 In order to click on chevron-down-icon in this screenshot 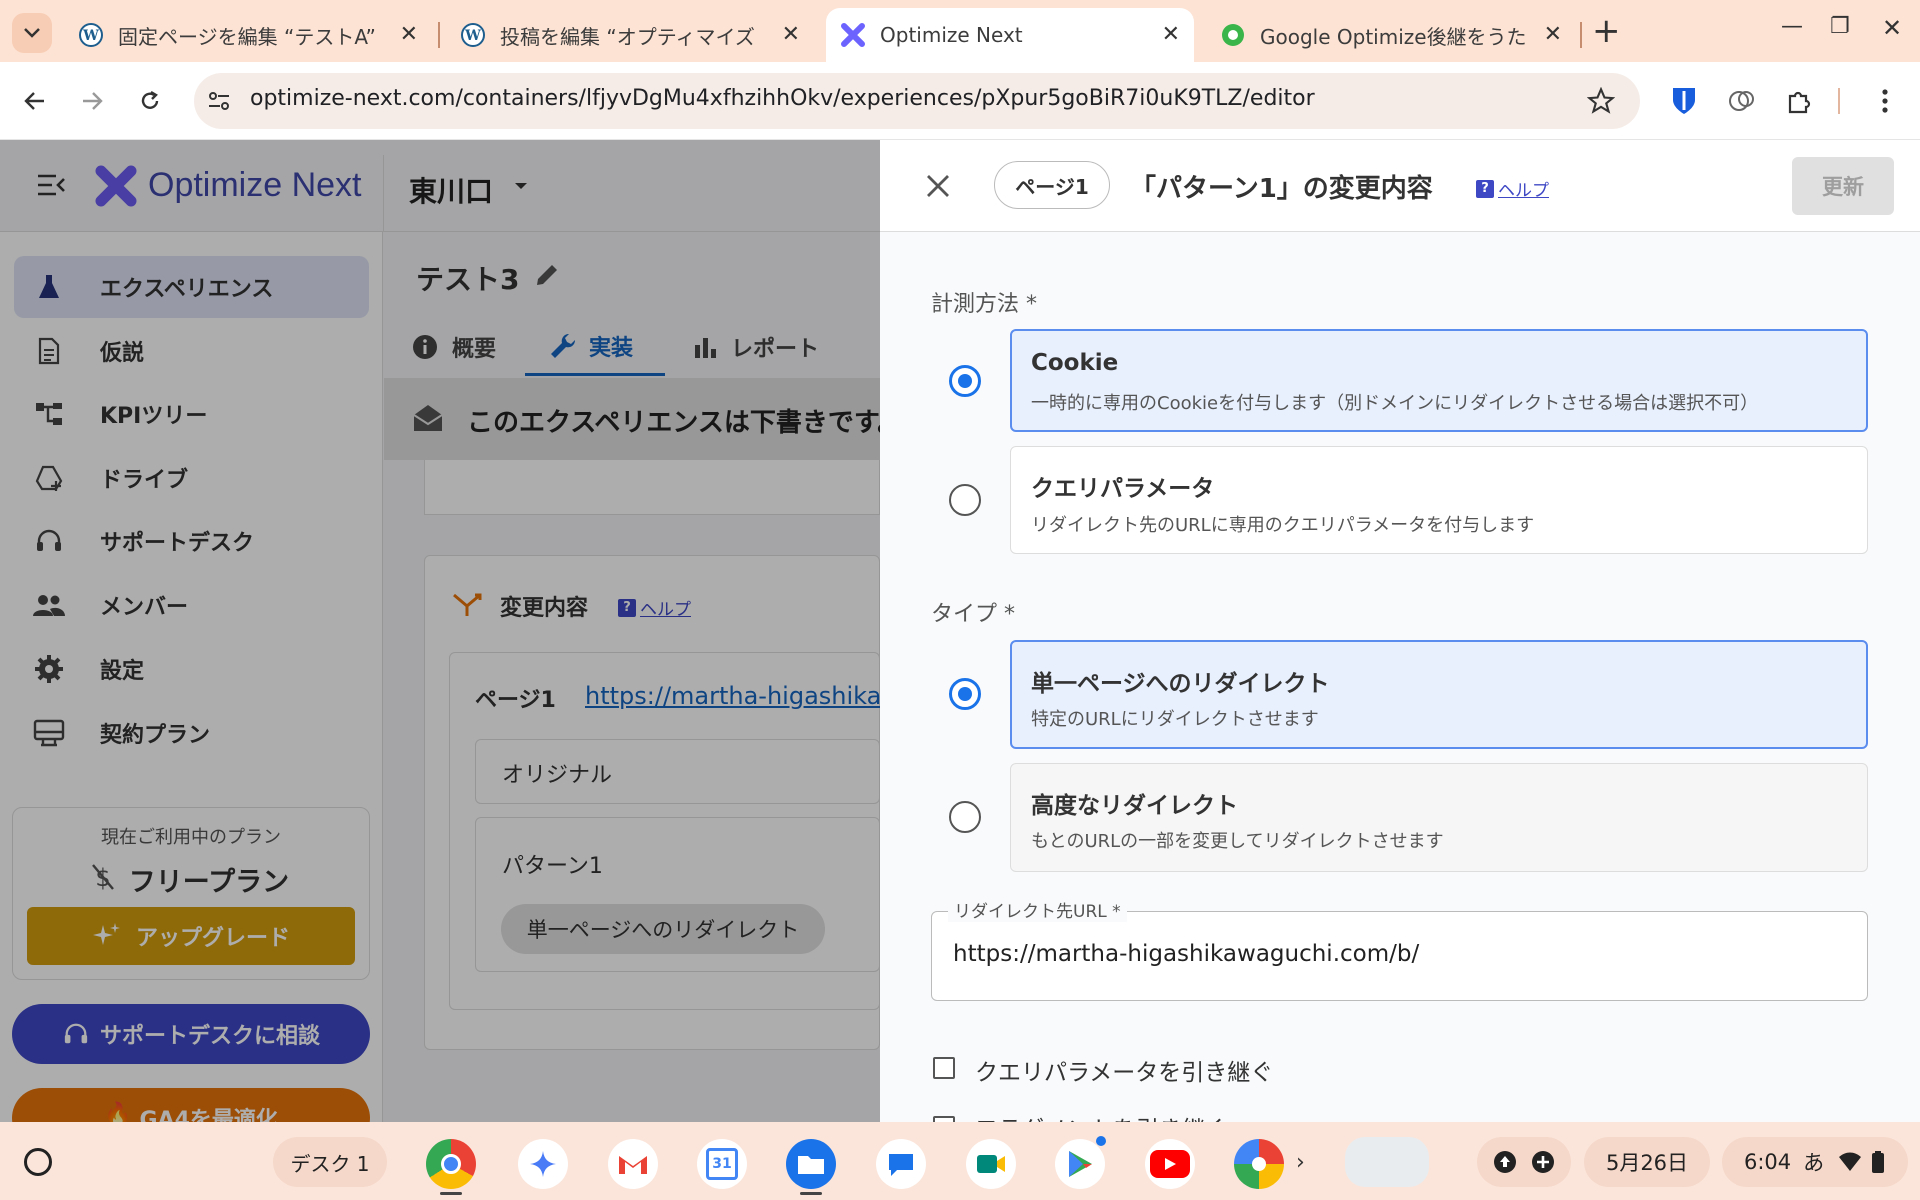, I will do `click(32, 33)`.